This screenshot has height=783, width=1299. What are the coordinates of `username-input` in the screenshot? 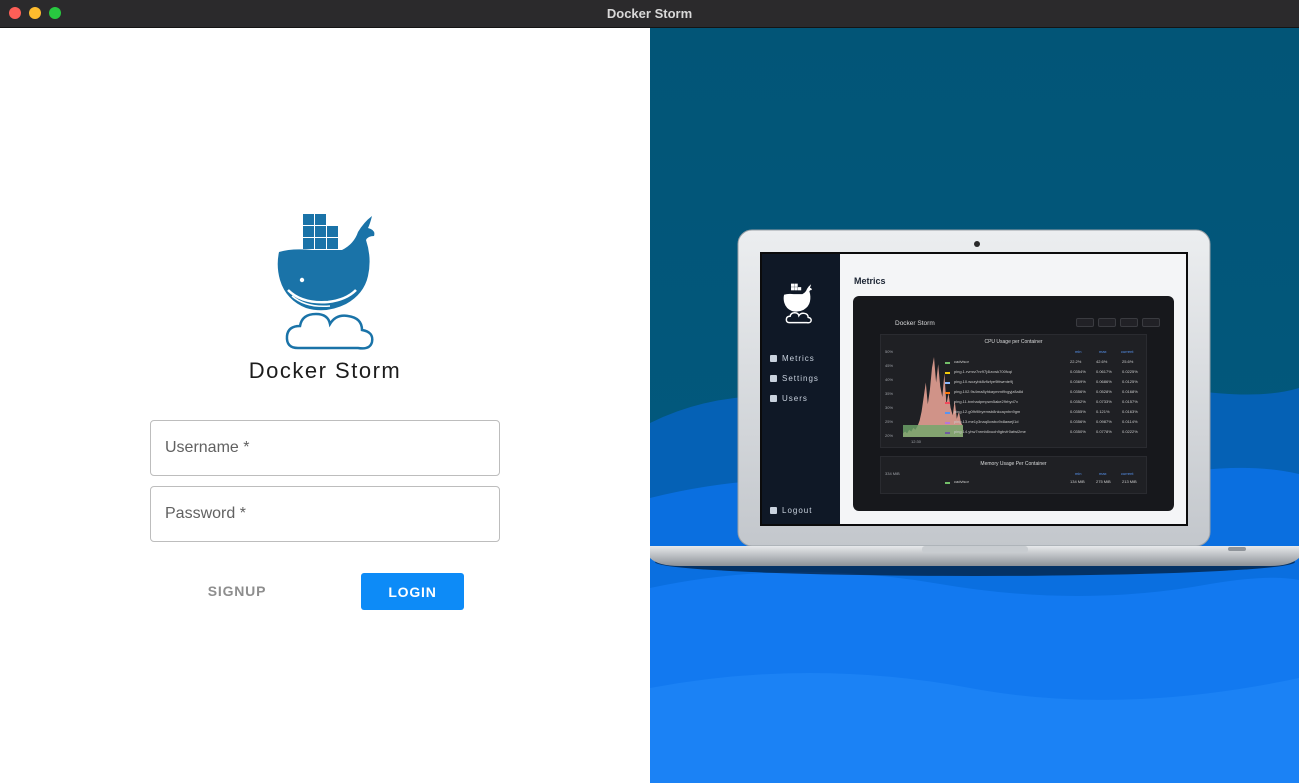 It's located at (325, 448).